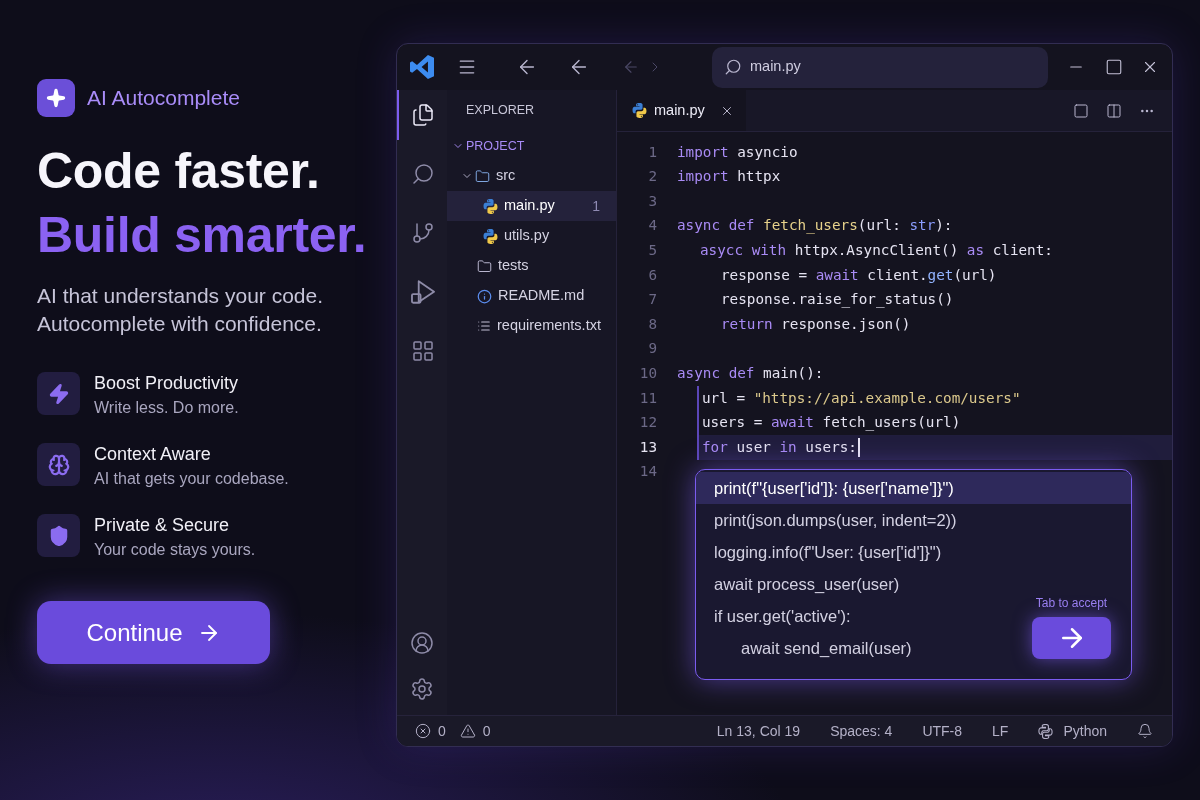 The height and width of the screenshot is (800, 1200). Describe the element at coordinates (652, 275) in the screenshot. I see `line-number: 6` at that location.